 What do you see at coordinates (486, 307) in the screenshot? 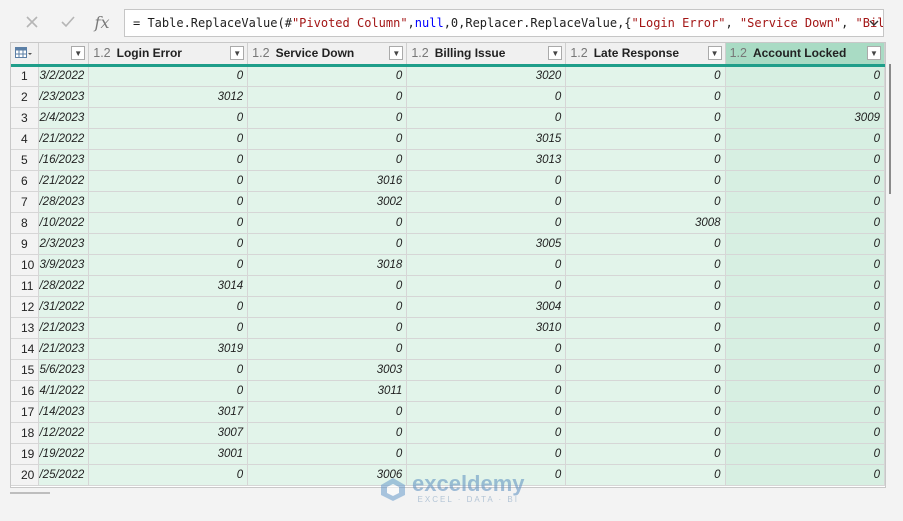
I see `value-cell: 3004` at bounding box center [486, 307].